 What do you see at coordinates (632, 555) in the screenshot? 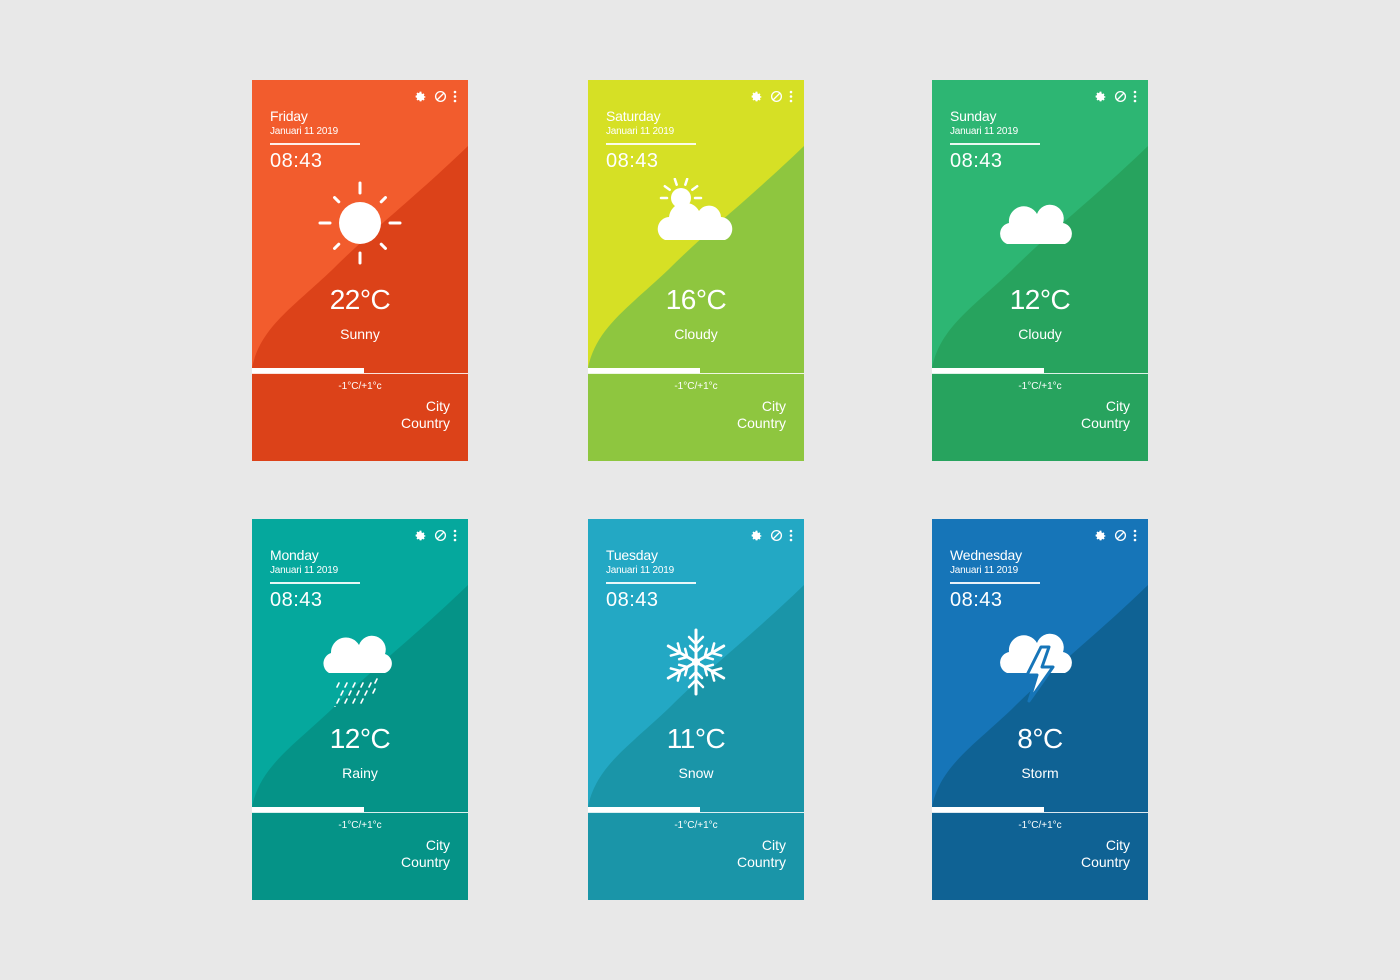
I see `day-label: Tuesday` at bounding box center [632, 555].